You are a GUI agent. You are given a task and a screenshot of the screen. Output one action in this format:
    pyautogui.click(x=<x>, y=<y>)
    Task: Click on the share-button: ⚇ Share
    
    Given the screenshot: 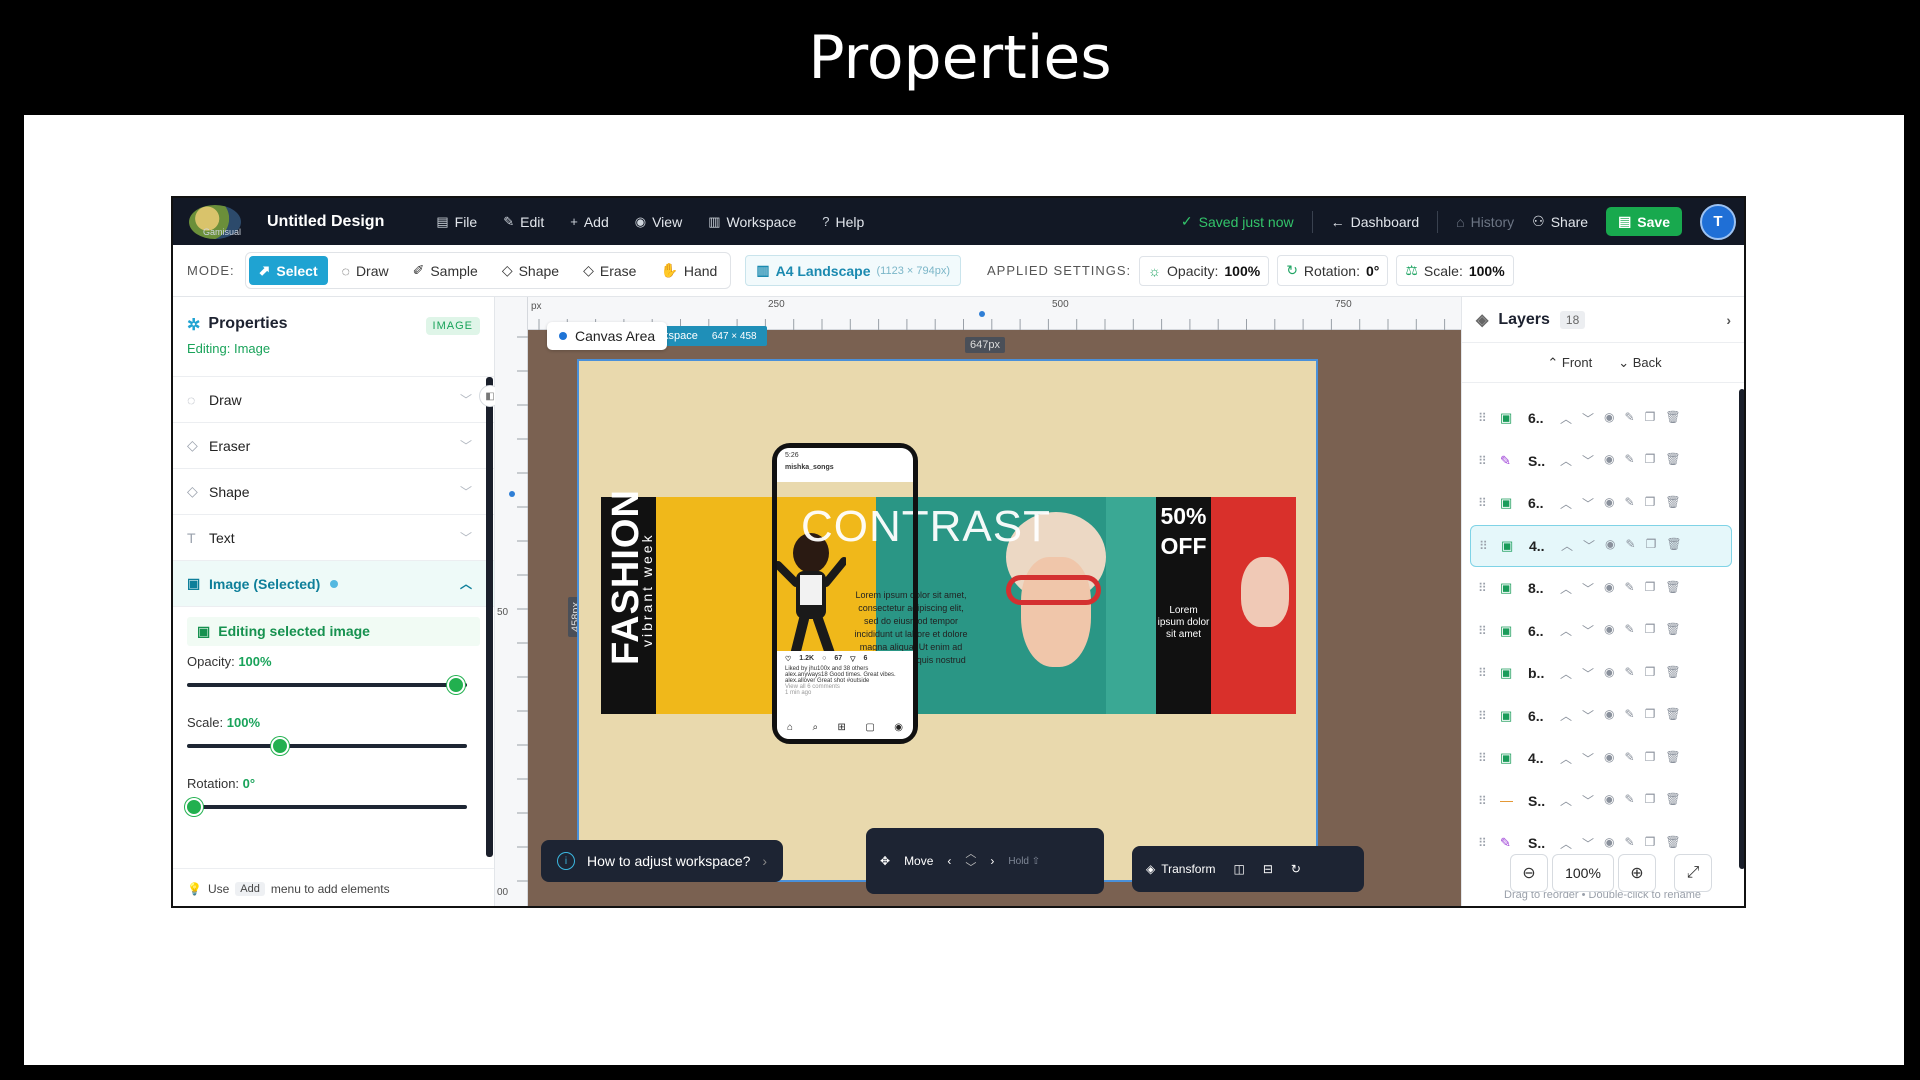 What is the action you would take?
    pyautogui.click(x=1560, y=221)
    